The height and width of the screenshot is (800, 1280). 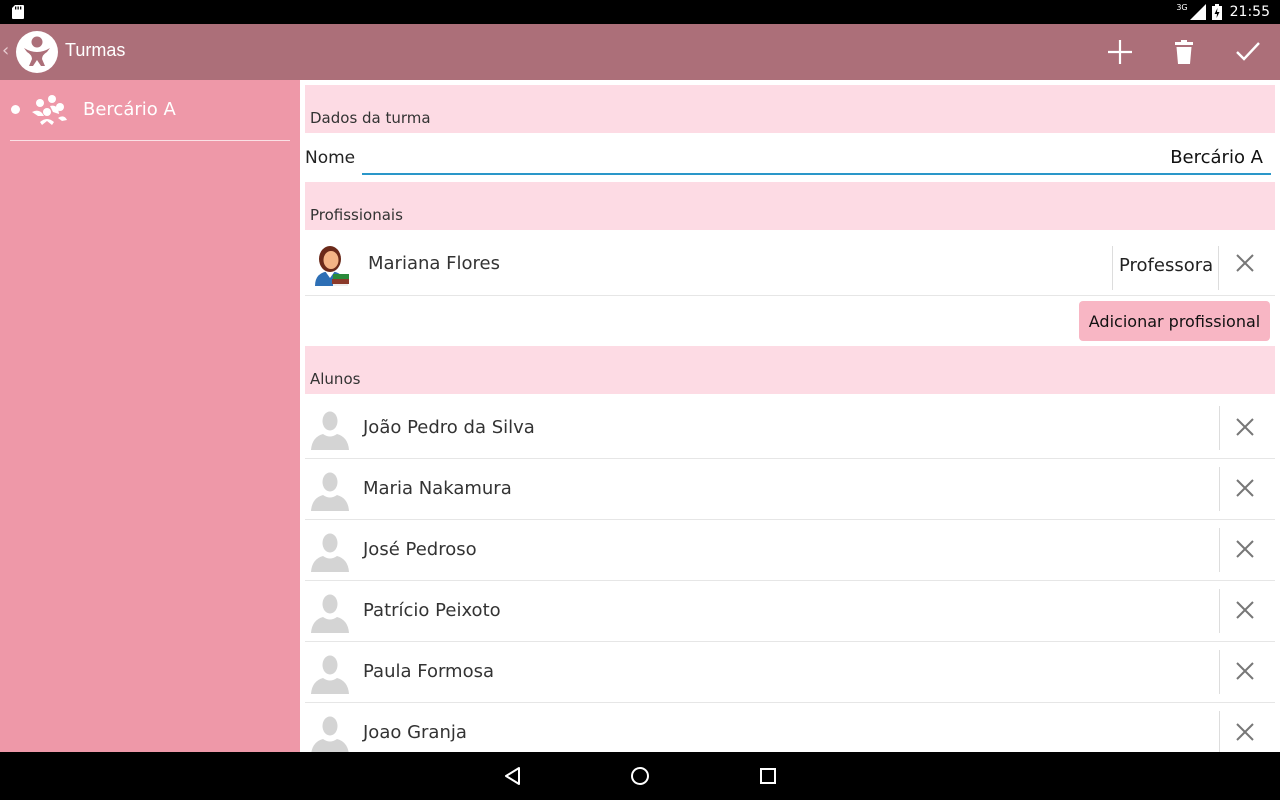 I want to click on name-label: Nome, so click(x=330, y=158).